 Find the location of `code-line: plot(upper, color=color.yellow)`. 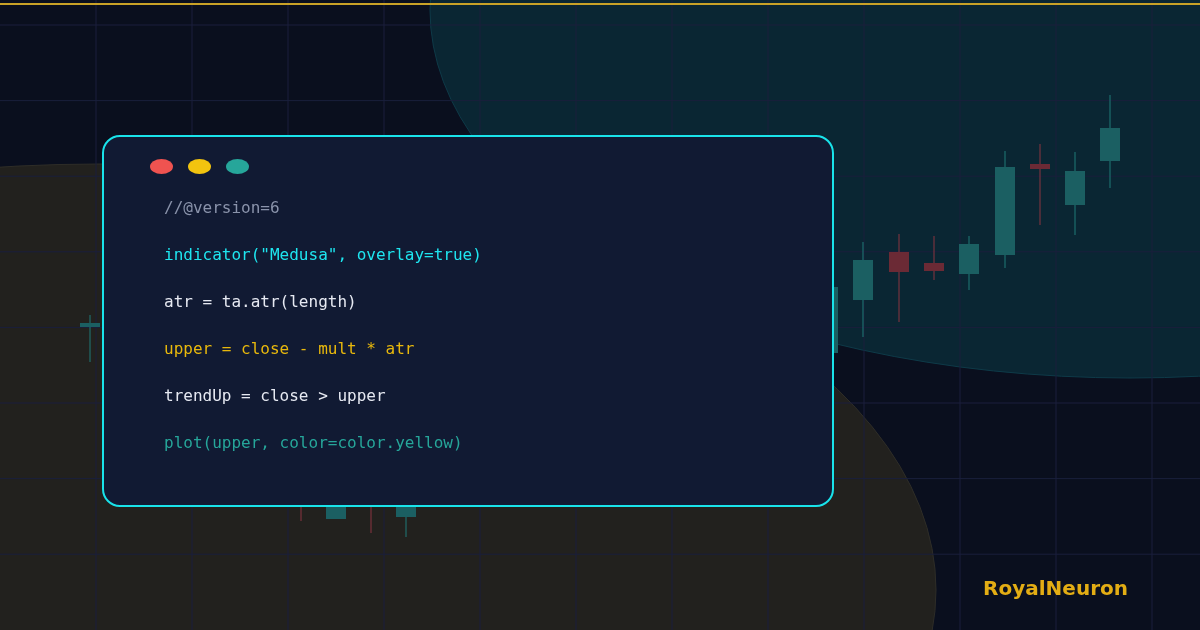

code-line: plot(upper, color=color.yellow) is located at coordinates (313, 443).